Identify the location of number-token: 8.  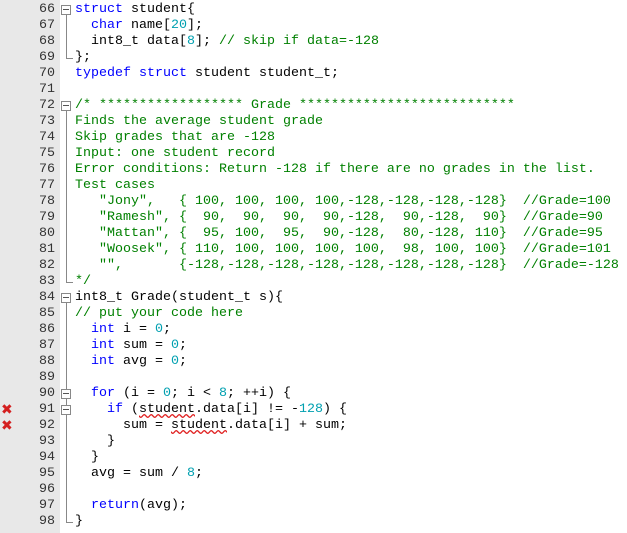
(190, 41).